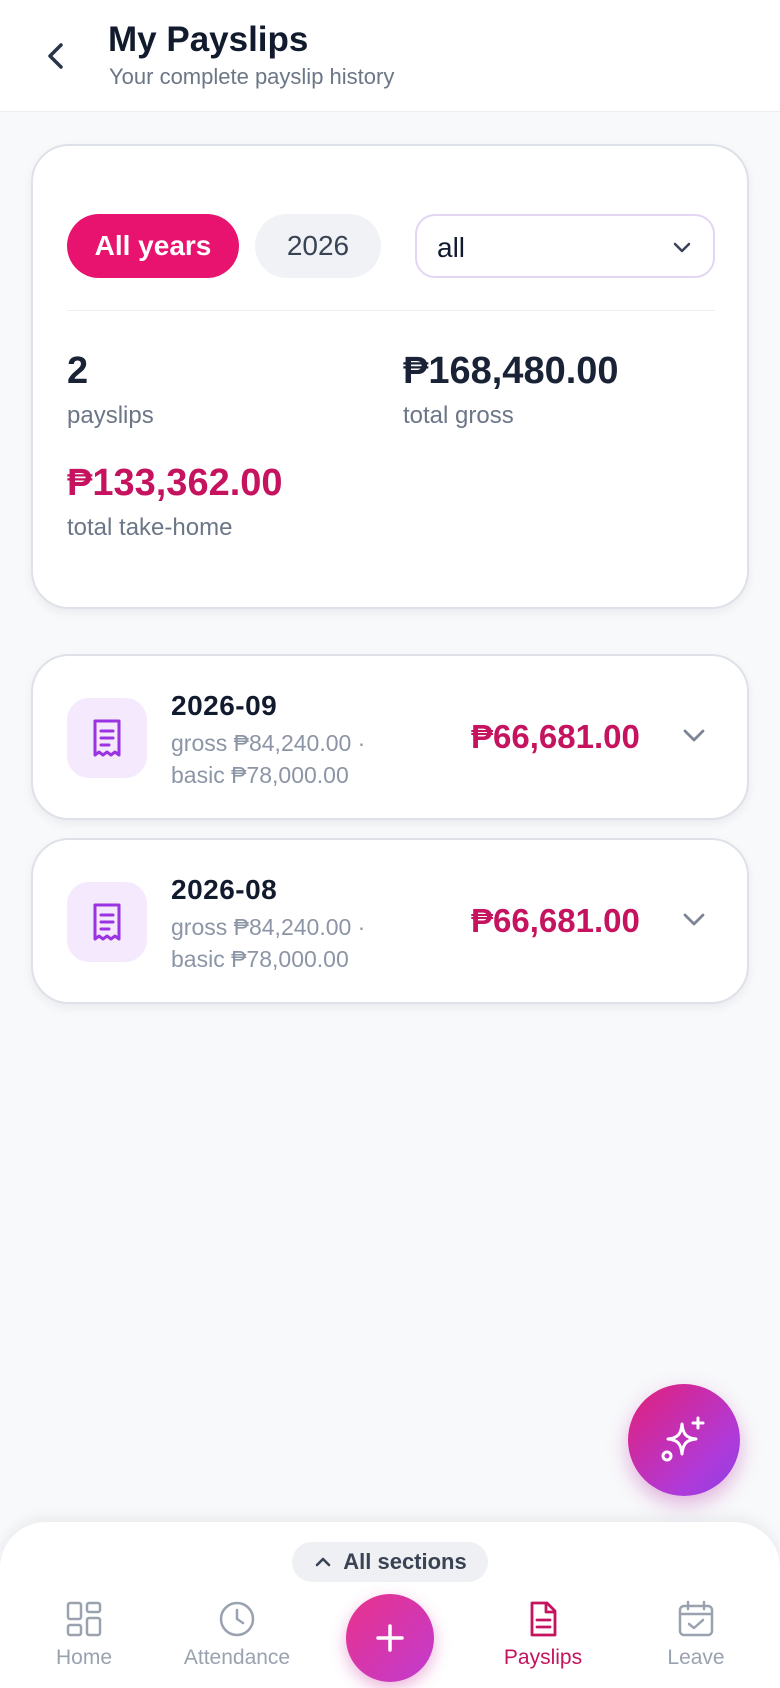 The height and width of the screenshot is (1688, 780). I want to click on chevron-left-icon, so click(55, 56).